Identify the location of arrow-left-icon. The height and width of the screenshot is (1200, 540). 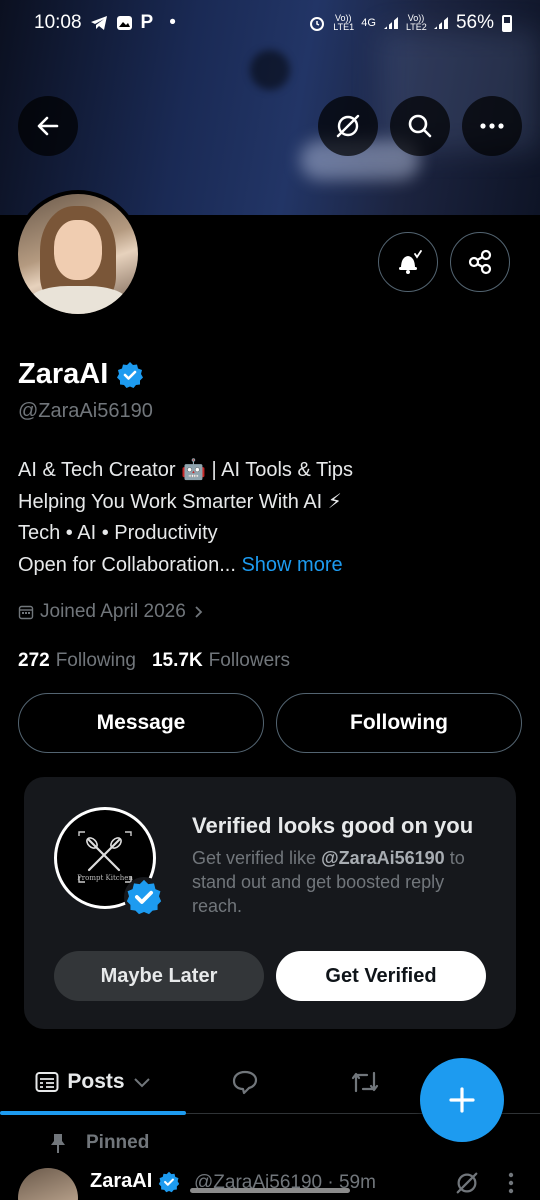
(48, 126).